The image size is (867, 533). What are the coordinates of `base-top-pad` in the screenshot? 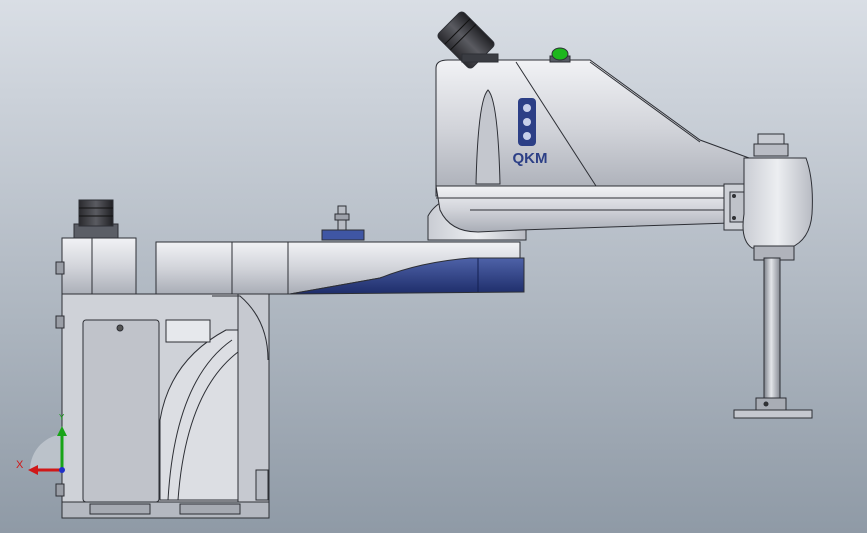 It's located at (188, 331).